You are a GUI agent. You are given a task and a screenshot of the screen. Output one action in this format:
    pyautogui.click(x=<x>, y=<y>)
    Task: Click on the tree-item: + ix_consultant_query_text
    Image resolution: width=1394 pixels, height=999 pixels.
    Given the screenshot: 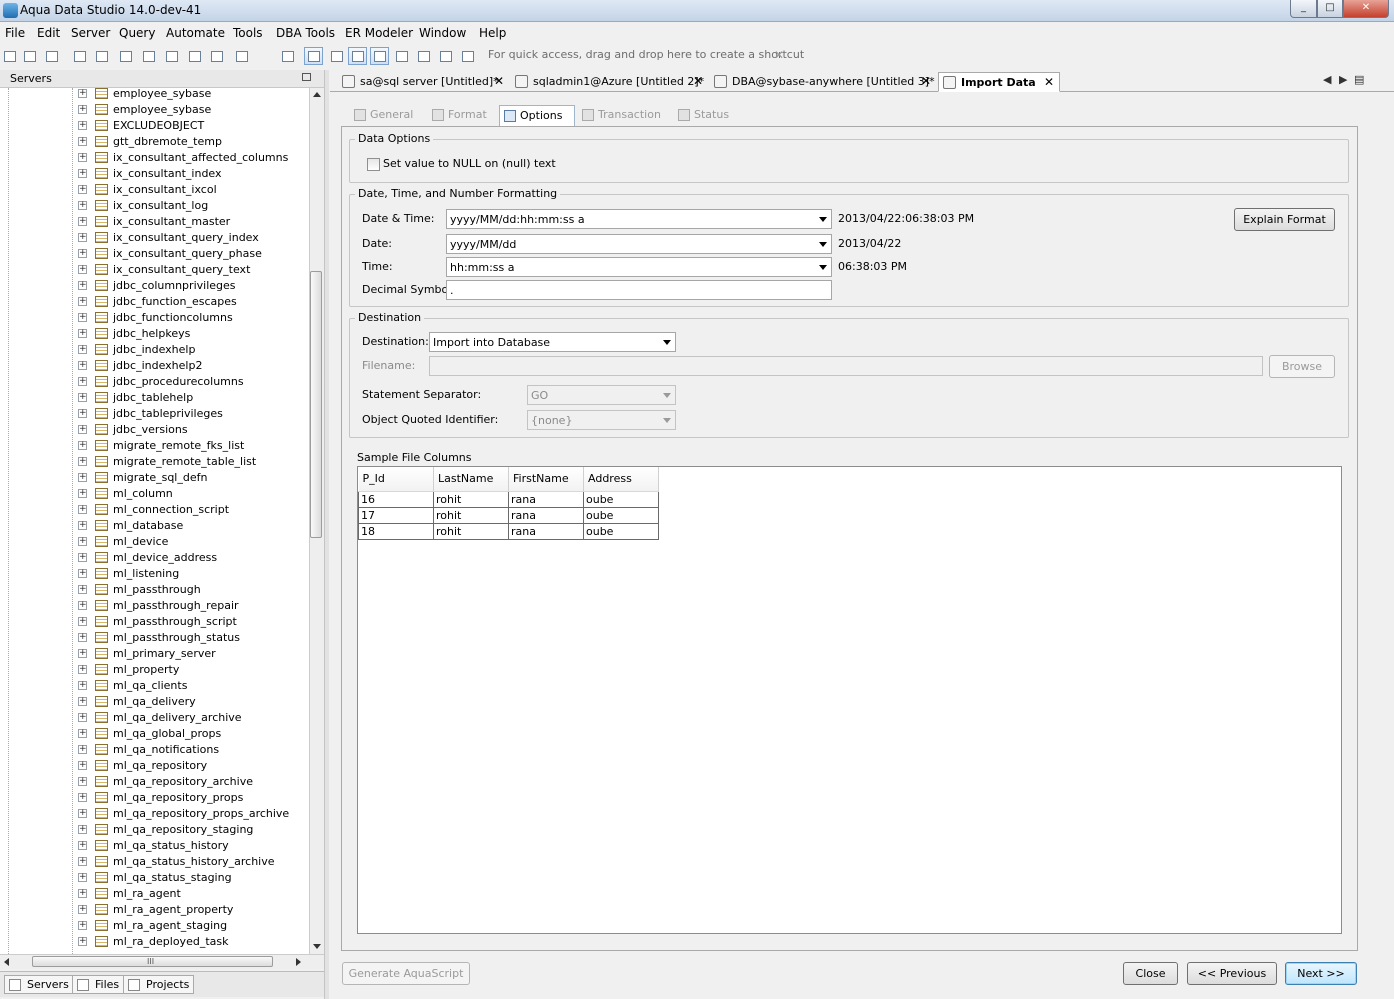 What is the action you would take?
    pyautogui.click(x=154, y=270)
    